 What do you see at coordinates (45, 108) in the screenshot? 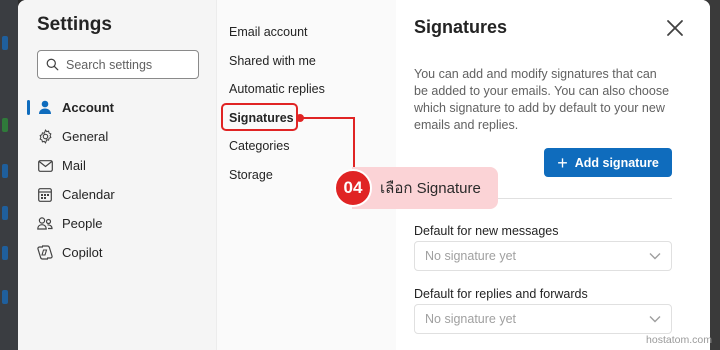
I see `person-icon` at bounding box center [45, 108].